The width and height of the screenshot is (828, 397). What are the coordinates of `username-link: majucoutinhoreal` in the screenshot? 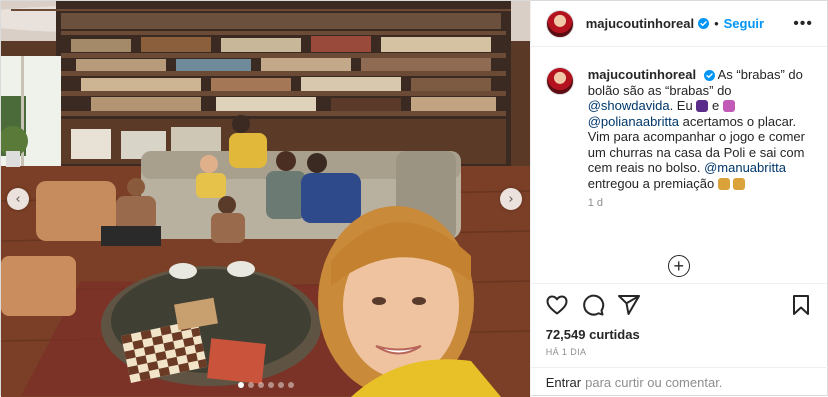 It's located at (640, 23).